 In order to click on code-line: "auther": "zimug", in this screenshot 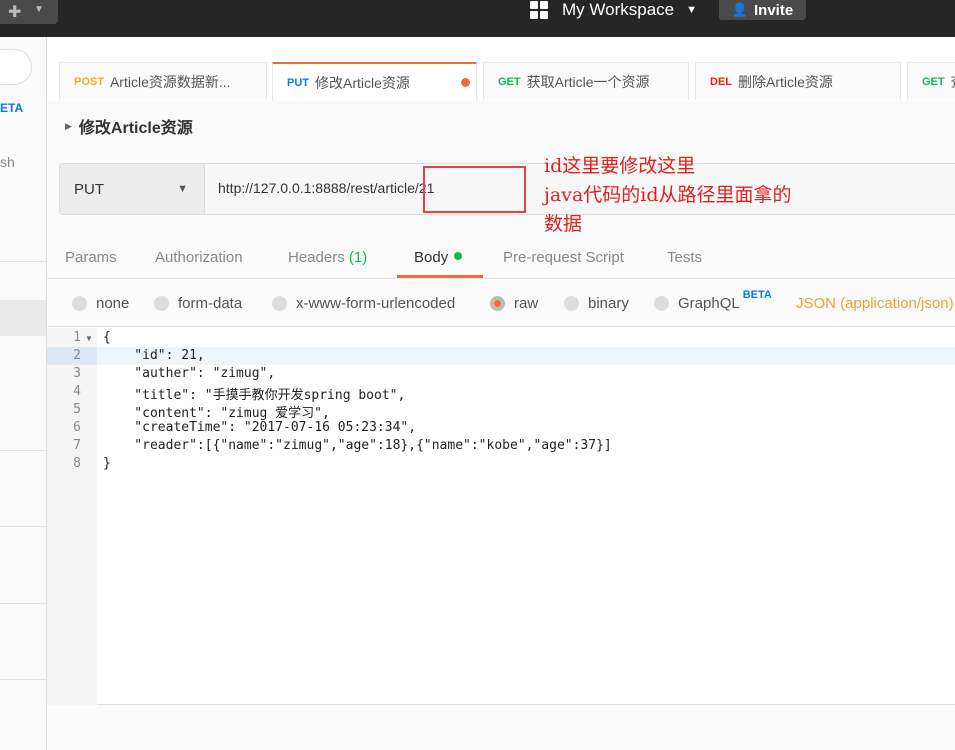, I will do `click(189, 373)`.